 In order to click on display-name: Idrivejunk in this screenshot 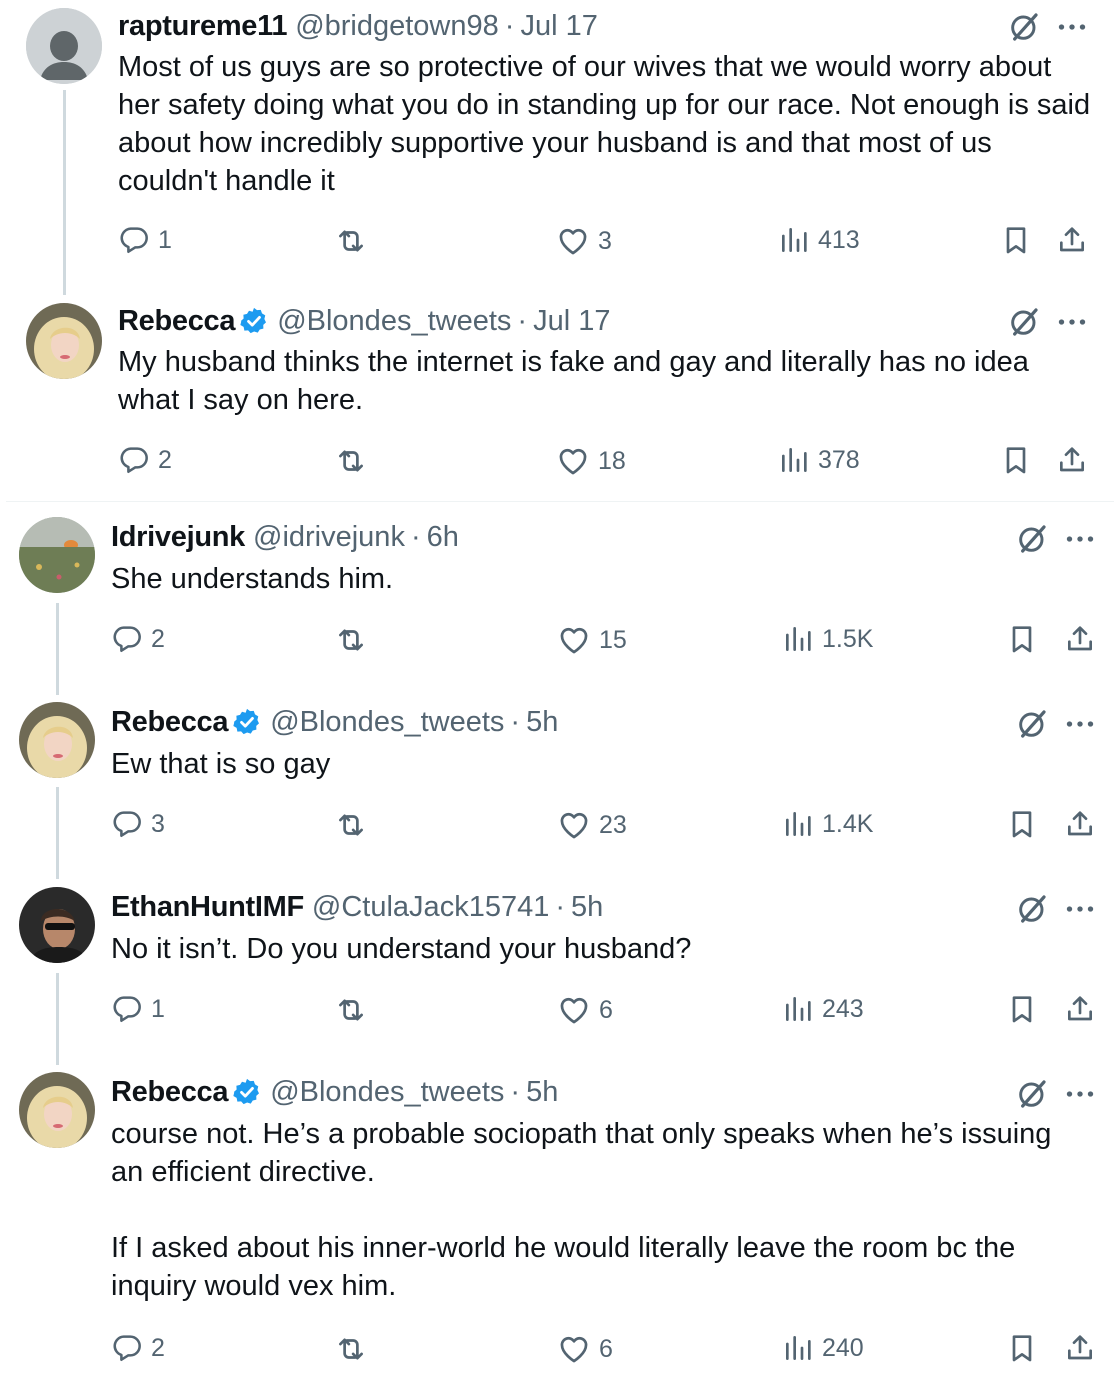, I will do `click(178, 537)`.